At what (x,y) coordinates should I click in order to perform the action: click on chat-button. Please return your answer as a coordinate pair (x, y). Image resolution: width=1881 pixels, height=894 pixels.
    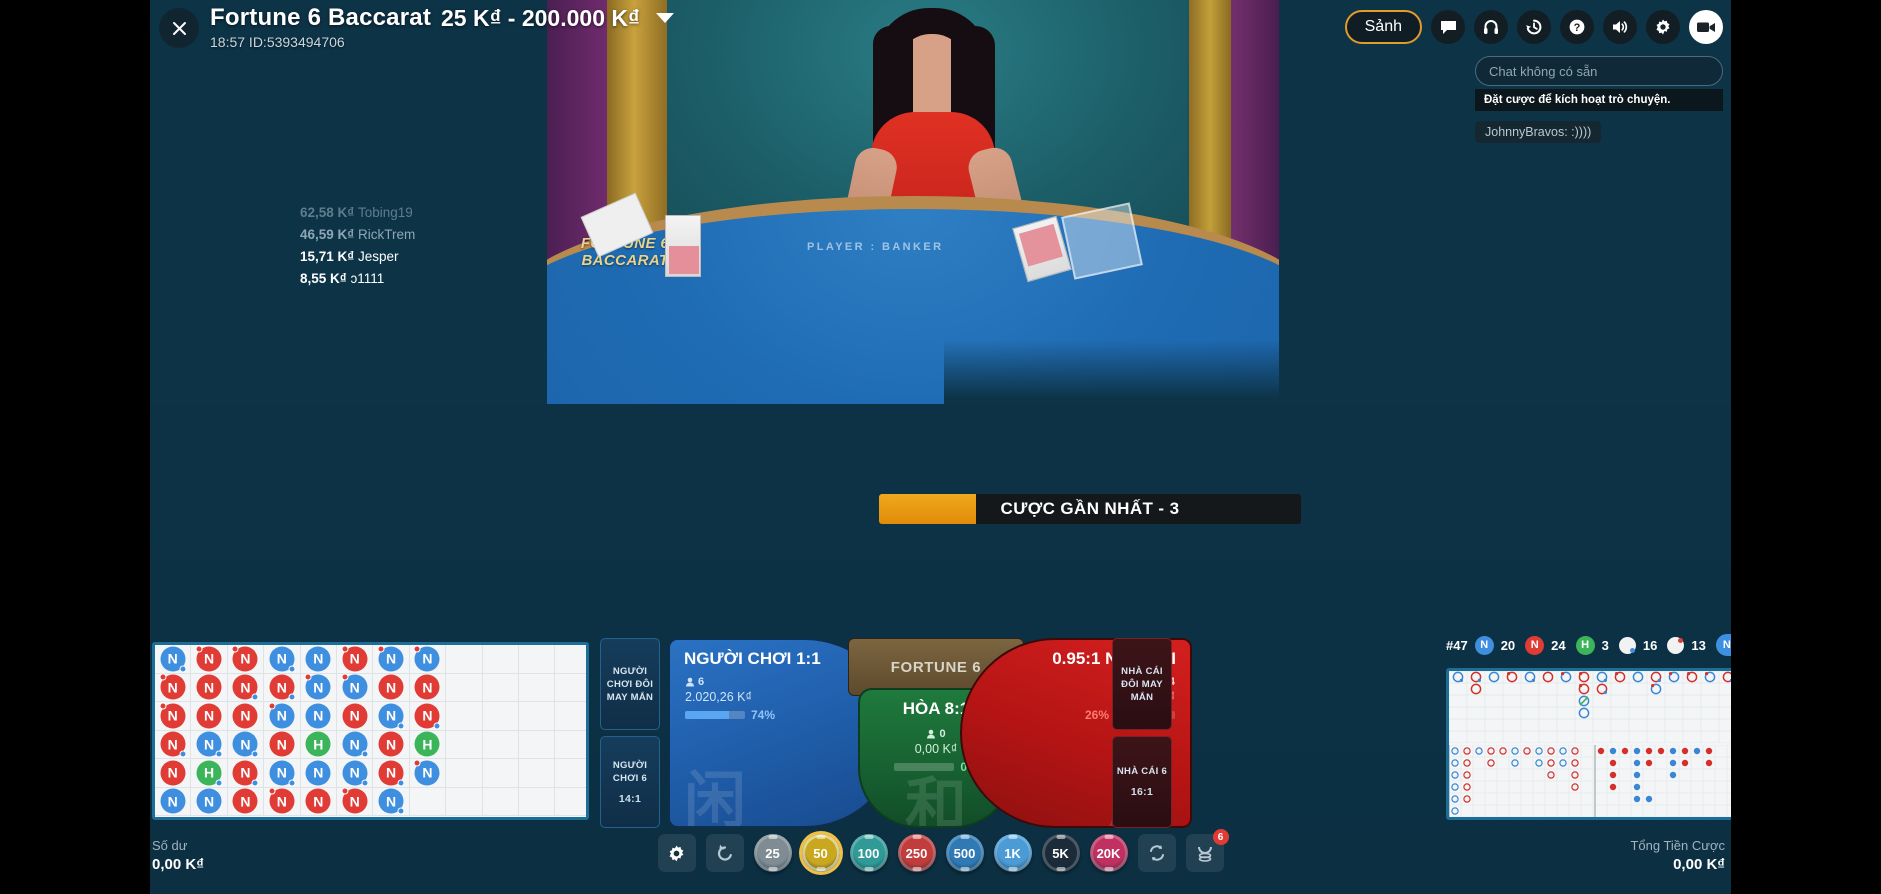
    Looking at the image, I should click on (1448, 27).